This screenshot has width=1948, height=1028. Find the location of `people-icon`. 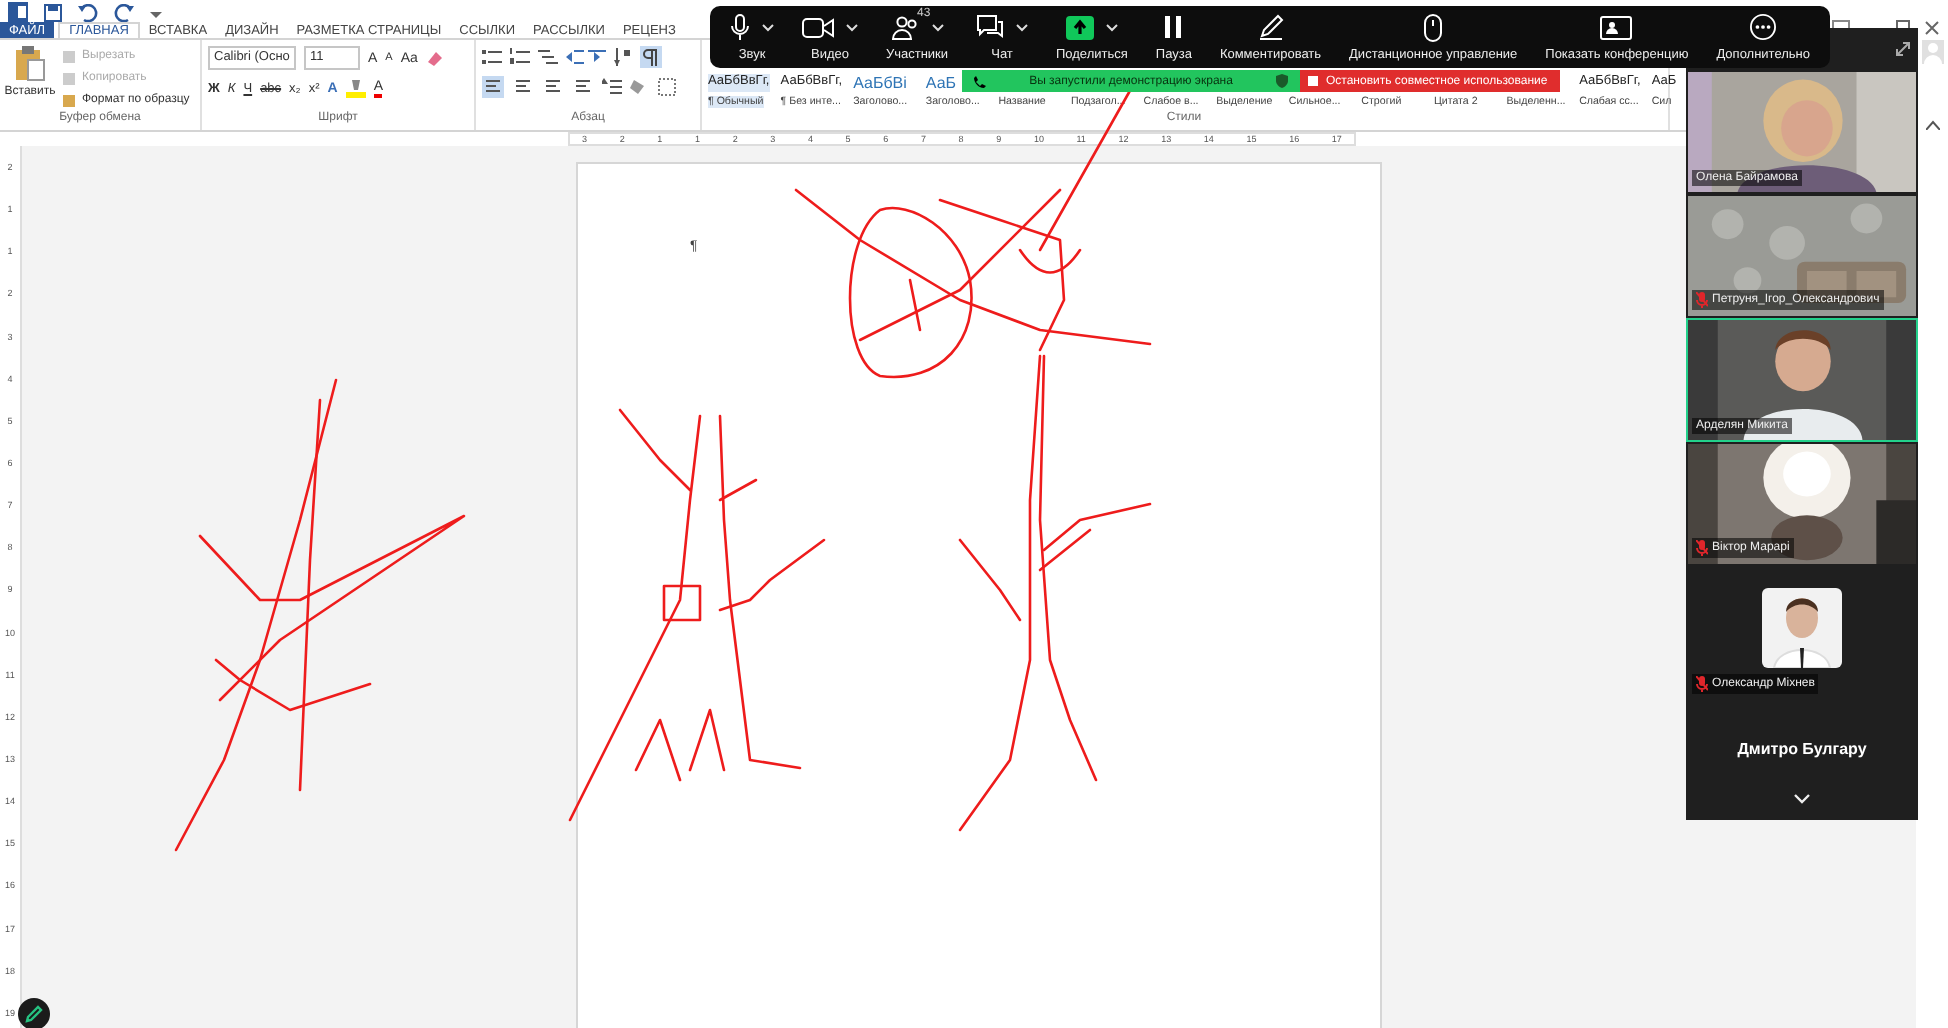

people-icon is located at coordinates (905, 27).